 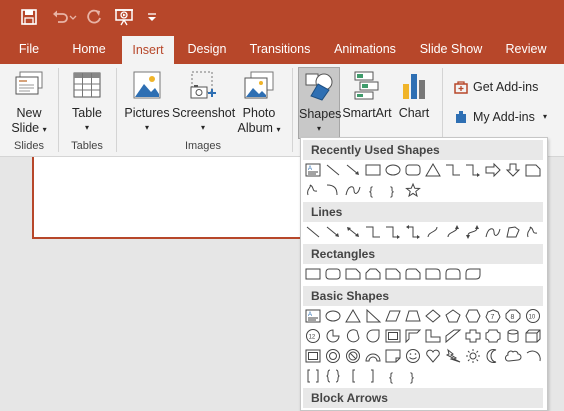 I want to click on heptagon-icon: 7, so click(x=493, y=316).